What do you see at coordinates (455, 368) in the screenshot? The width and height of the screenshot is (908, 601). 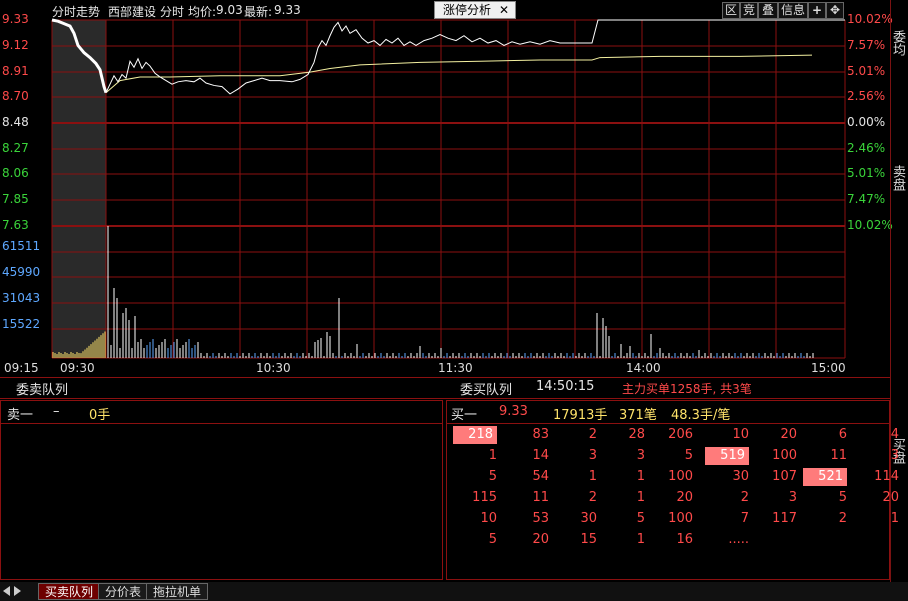 I see `time-tick-3: 11:30` at bounding box center [455, 368].